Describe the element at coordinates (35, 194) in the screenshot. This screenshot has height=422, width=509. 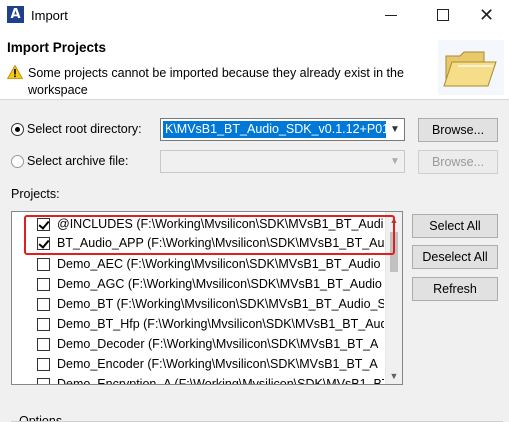
I see `projects-label: Projects:` at that location.